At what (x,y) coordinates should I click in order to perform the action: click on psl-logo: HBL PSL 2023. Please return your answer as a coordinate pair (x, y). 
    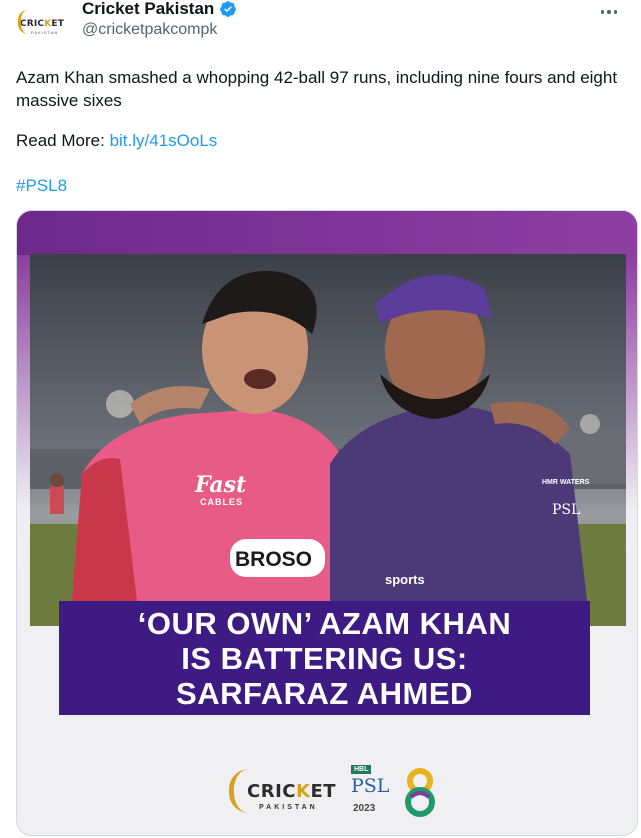
    Looking at the image, I should click on (397, 791).